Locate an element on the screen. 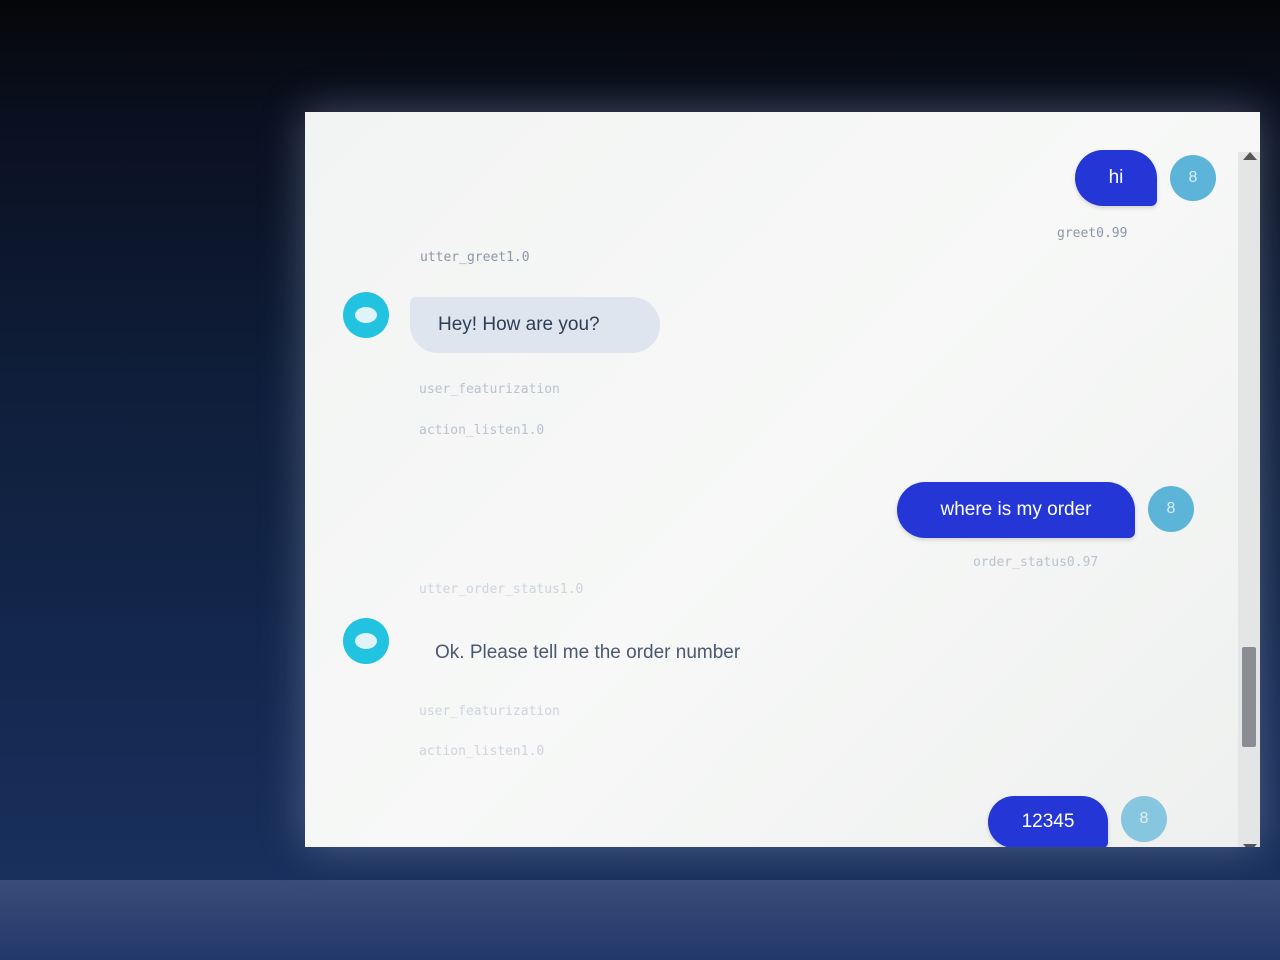 This screenshot has height=960, width=1280. user-message-bubble: where is my order is located at coordinates (1016, 510).